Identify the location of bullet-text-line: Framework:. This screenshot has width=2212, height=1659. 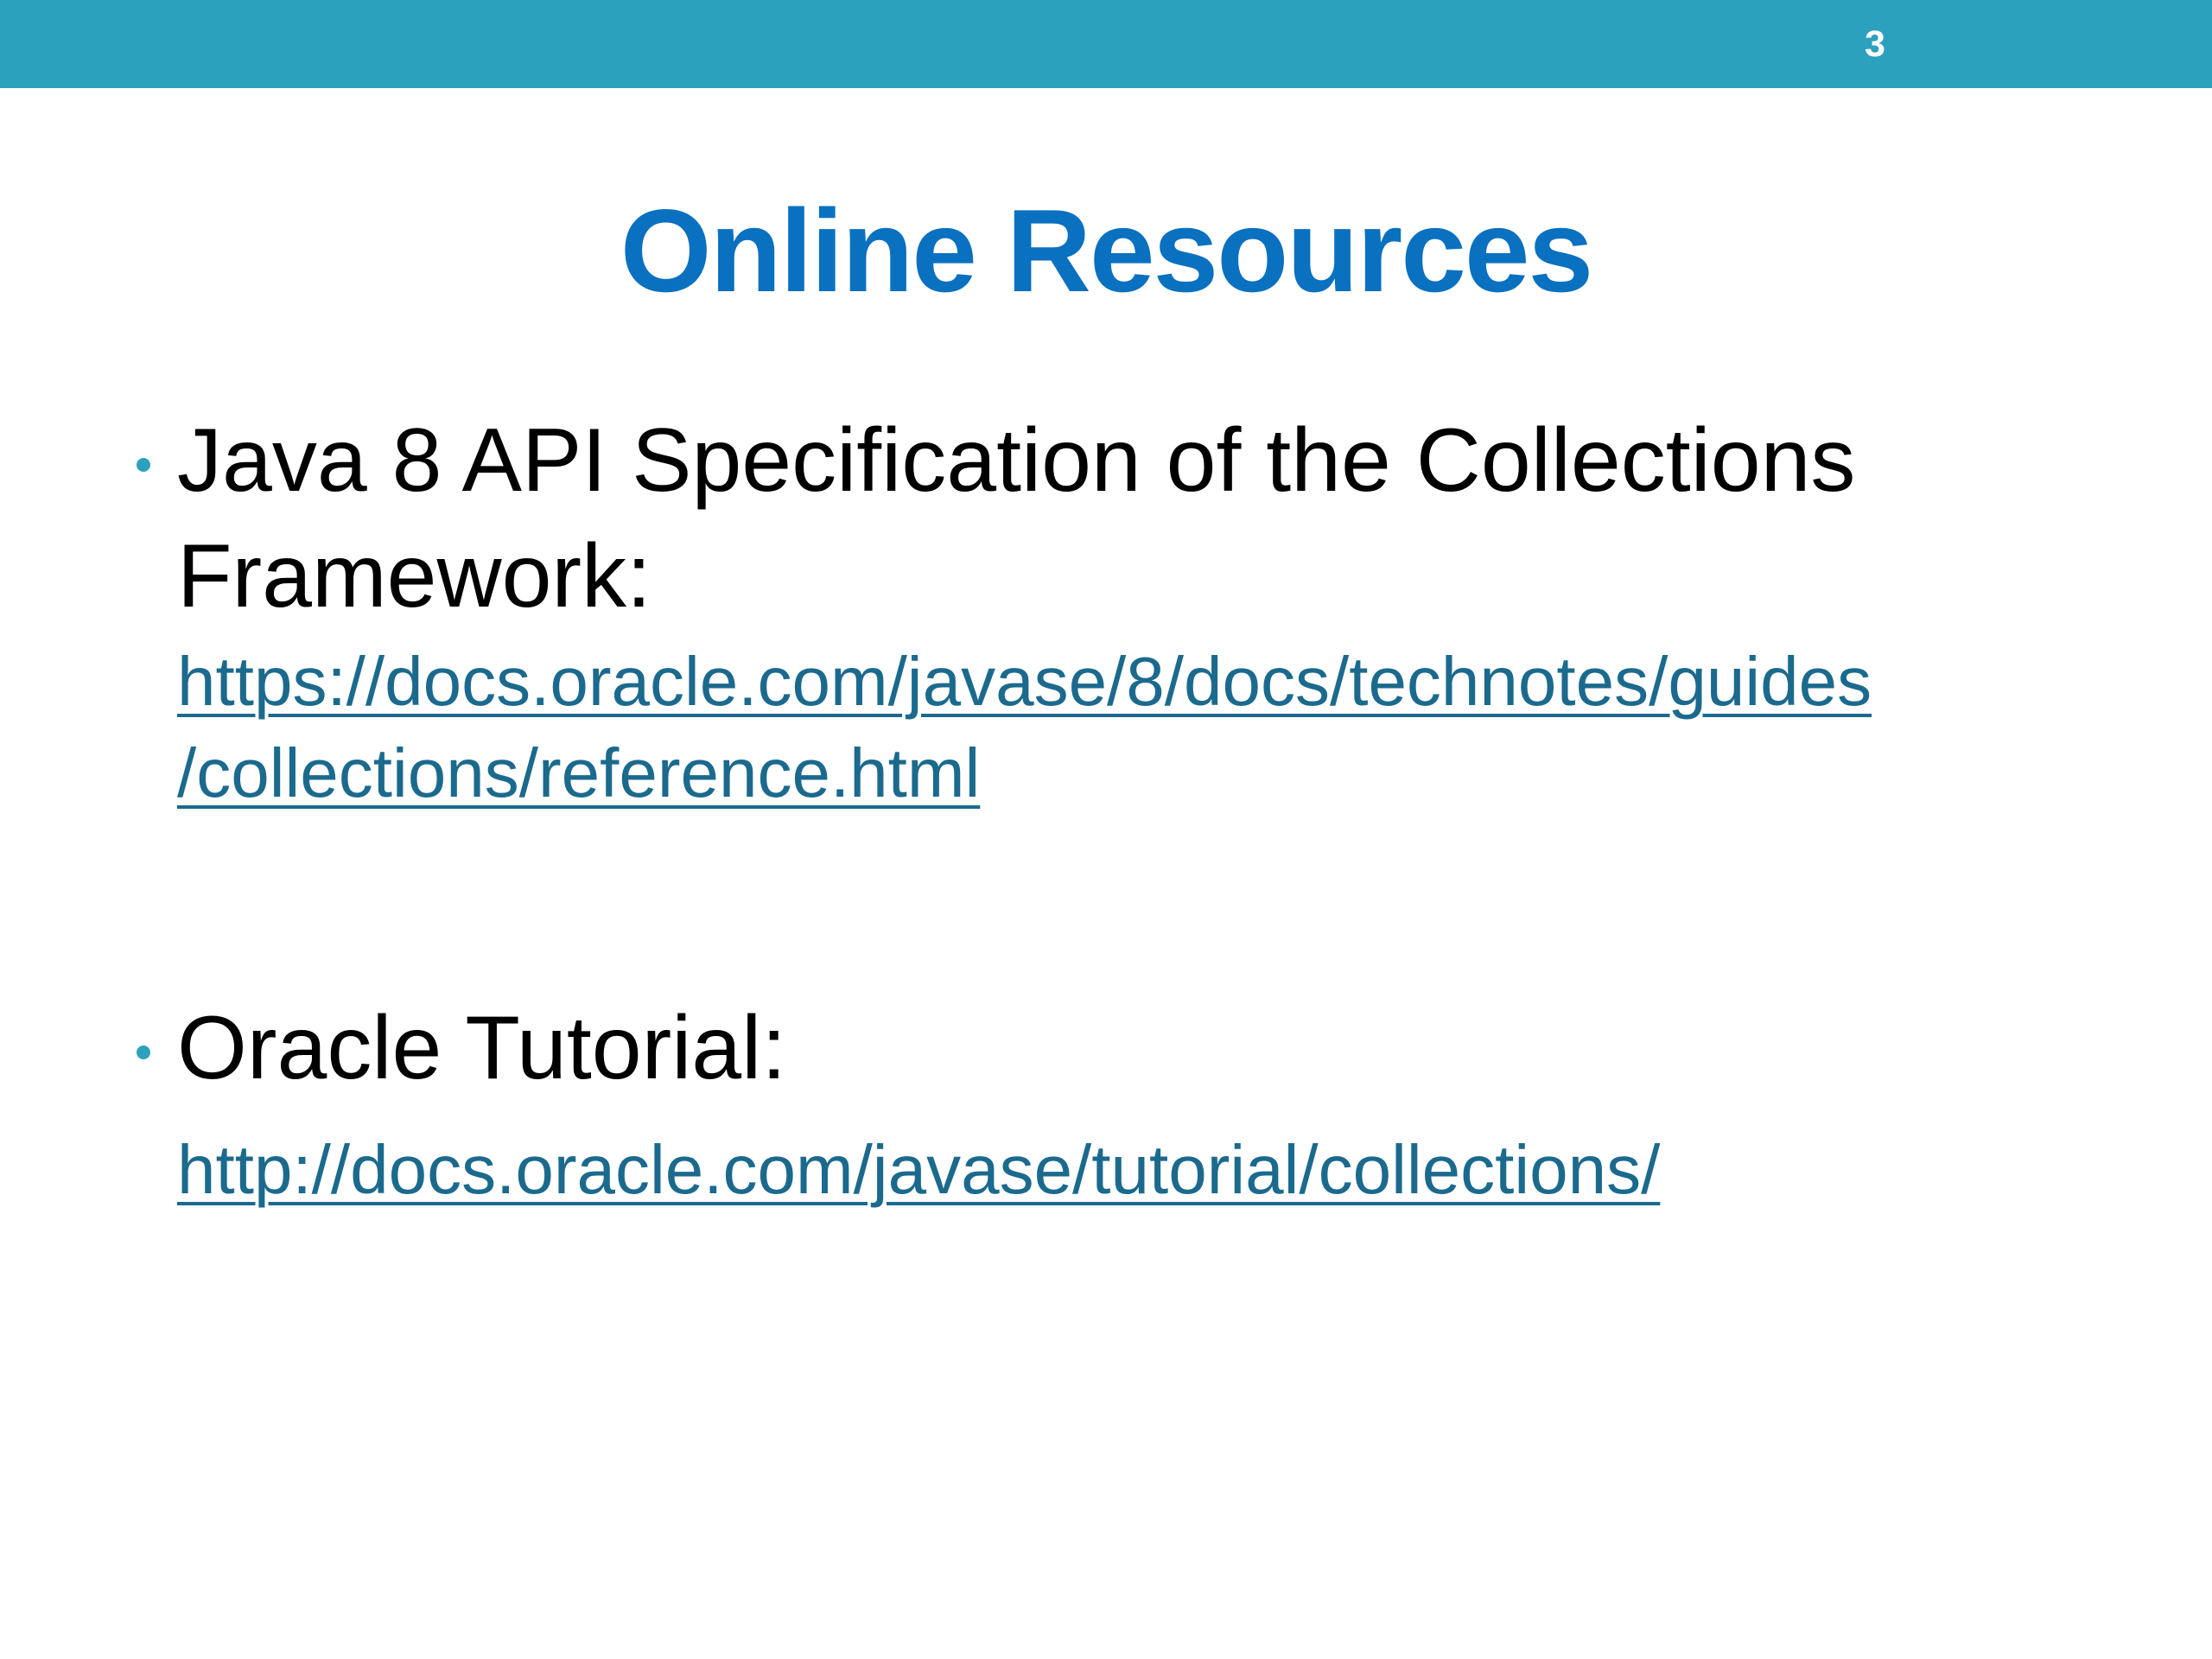
(414, 576).